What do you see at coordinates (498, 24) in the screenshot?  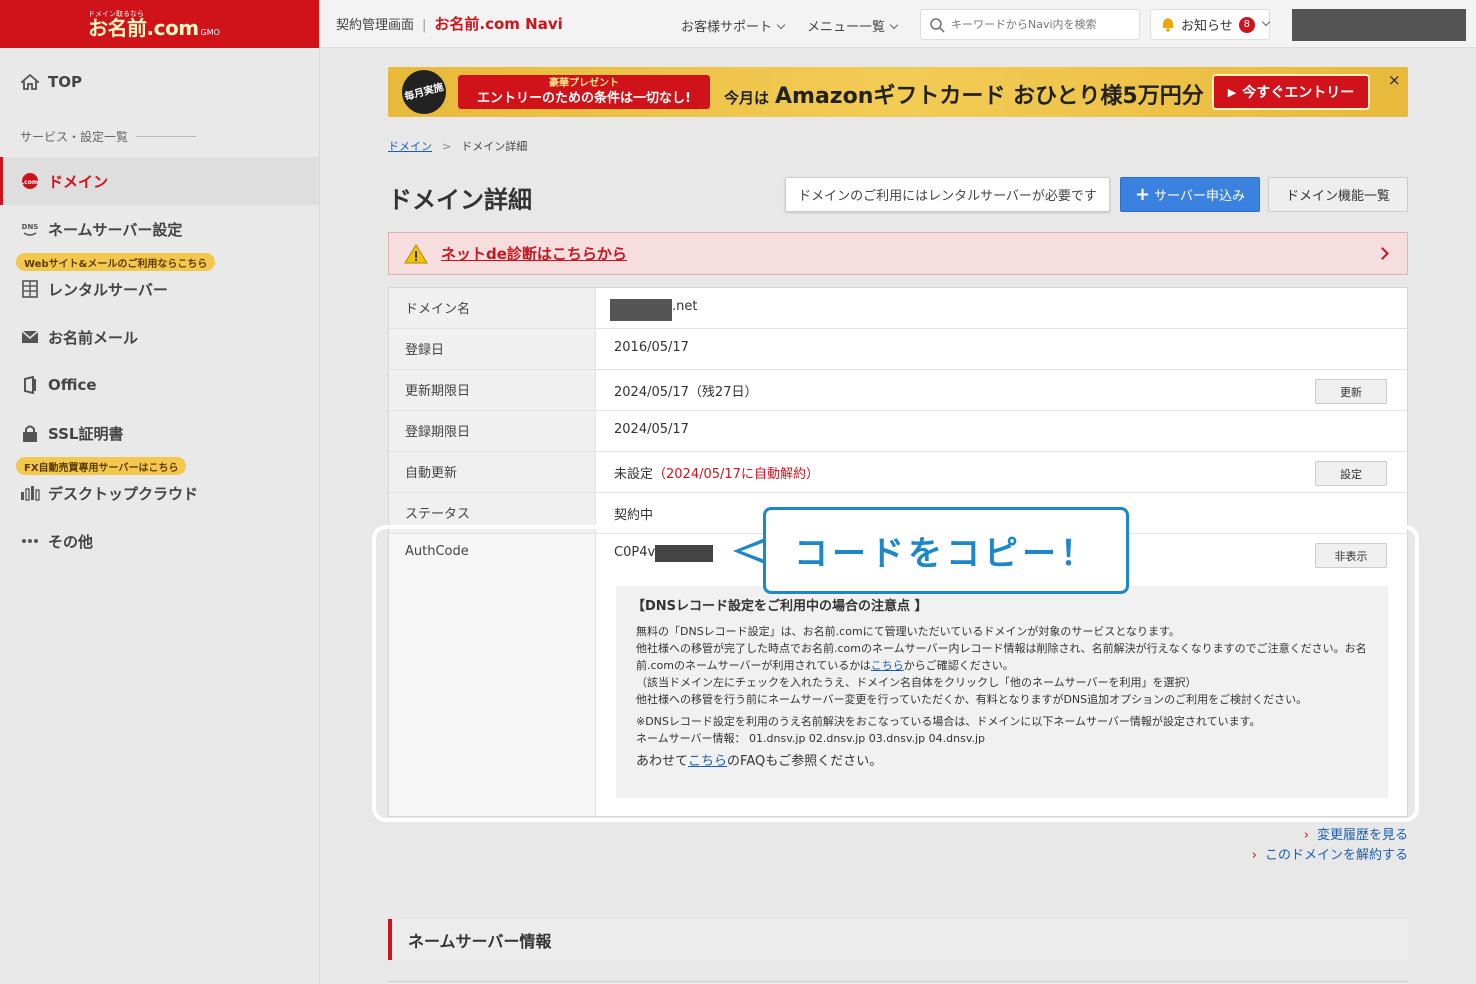 I see `brand-name: お名前.com Navi` at bounding box center [498, 24].